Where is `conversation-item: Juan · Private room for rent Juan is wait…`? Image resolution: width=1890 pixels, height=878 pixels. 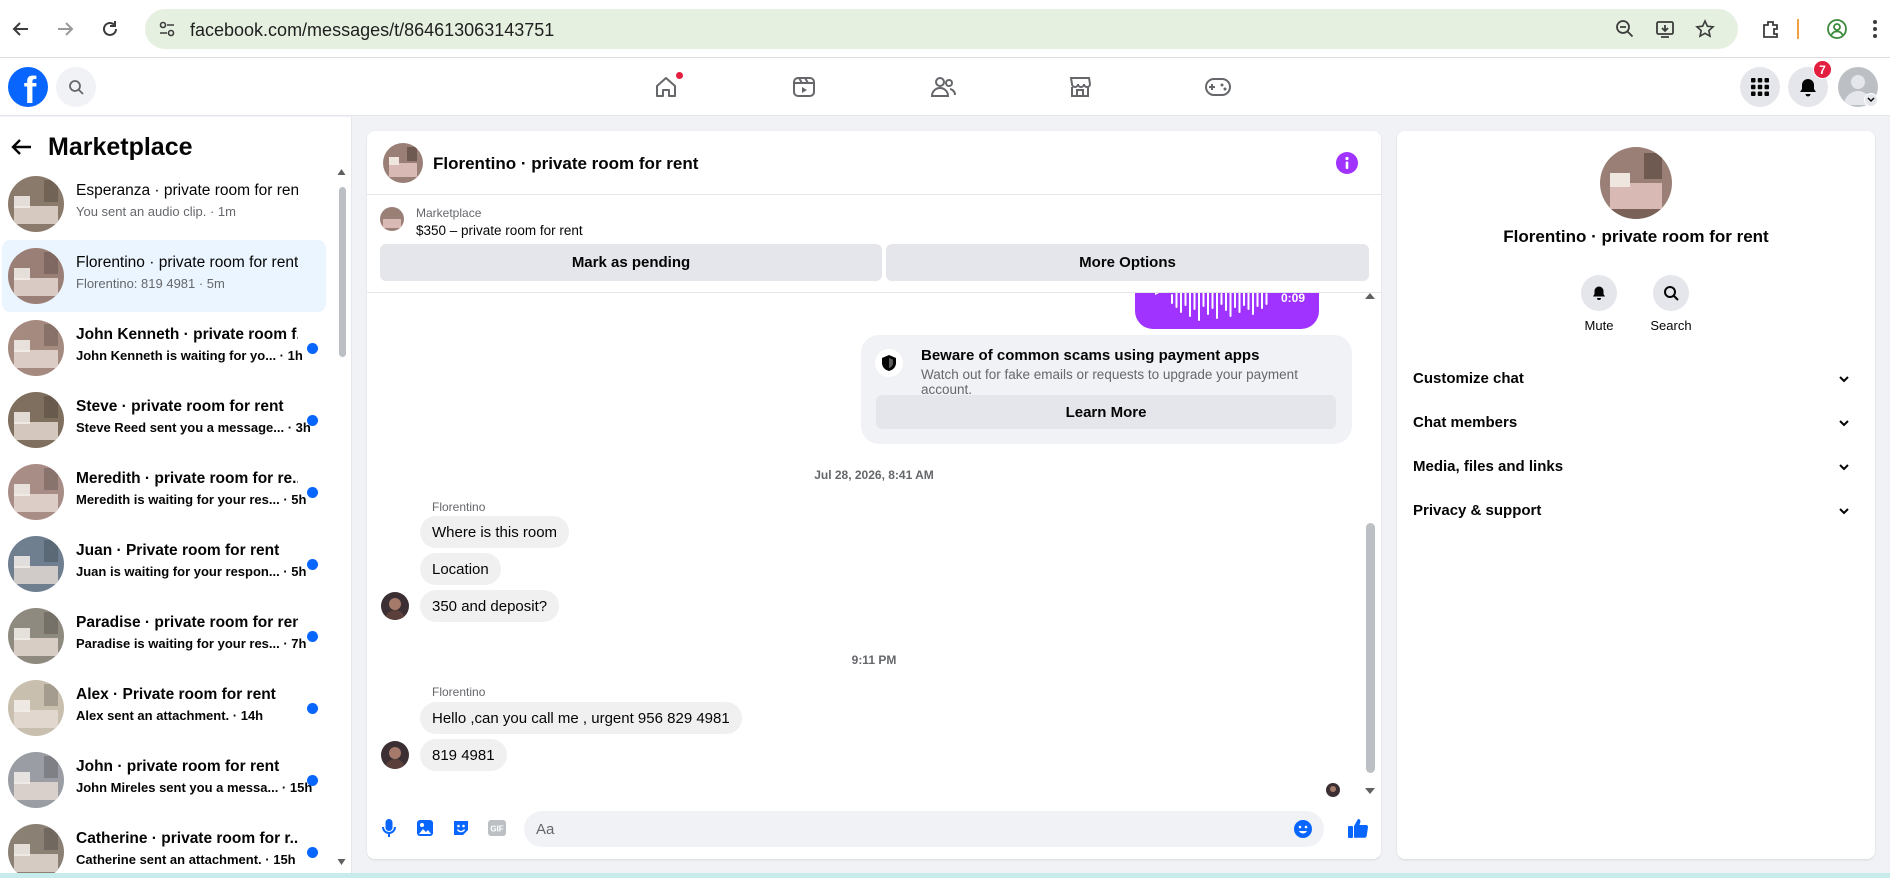
conversation-item: Juan · Private room for rent Juan is wait… is located at coordinates (164, 564).